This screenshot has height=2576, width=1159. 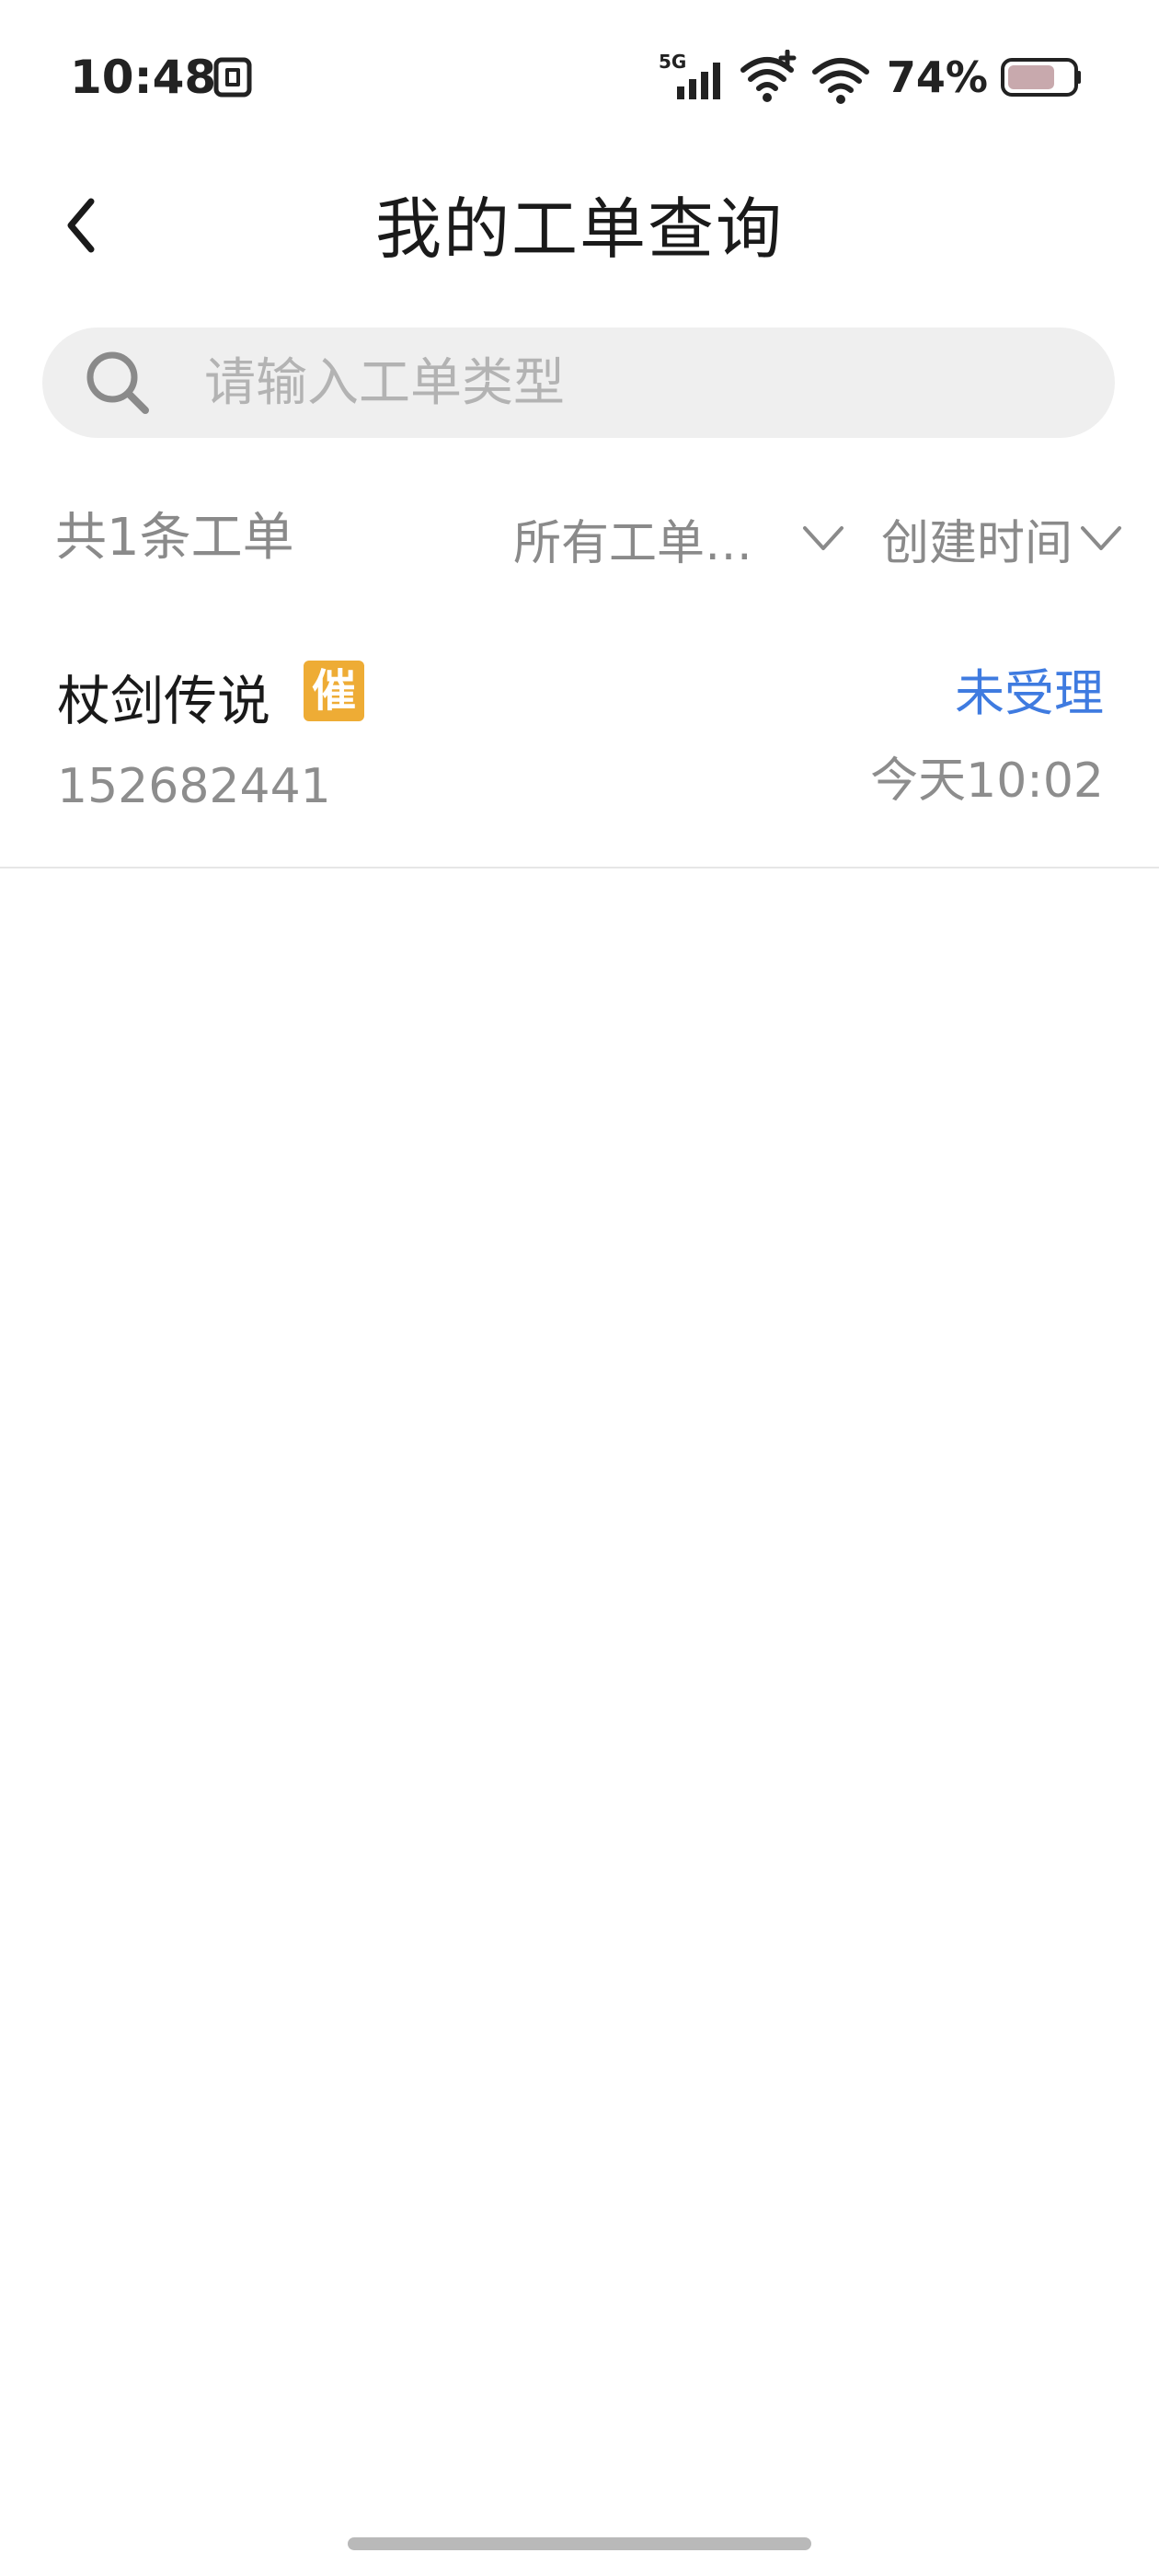 I want to click on urge-badge: 催, so click(x=334, y=691).